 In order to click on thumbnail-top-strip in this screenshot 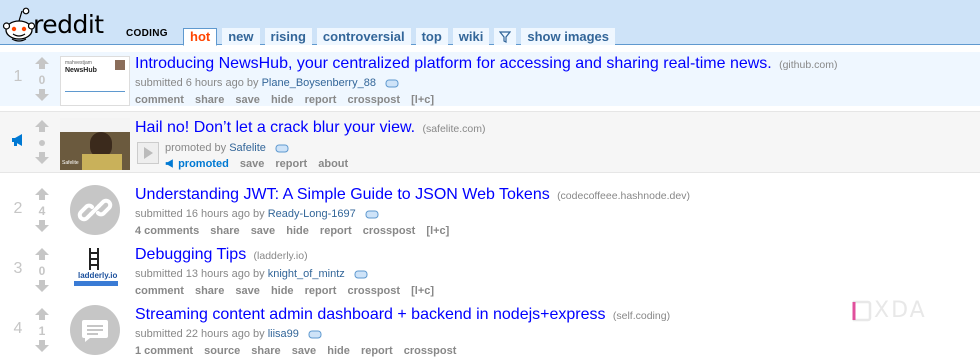, I will do `click(95, 125)`.